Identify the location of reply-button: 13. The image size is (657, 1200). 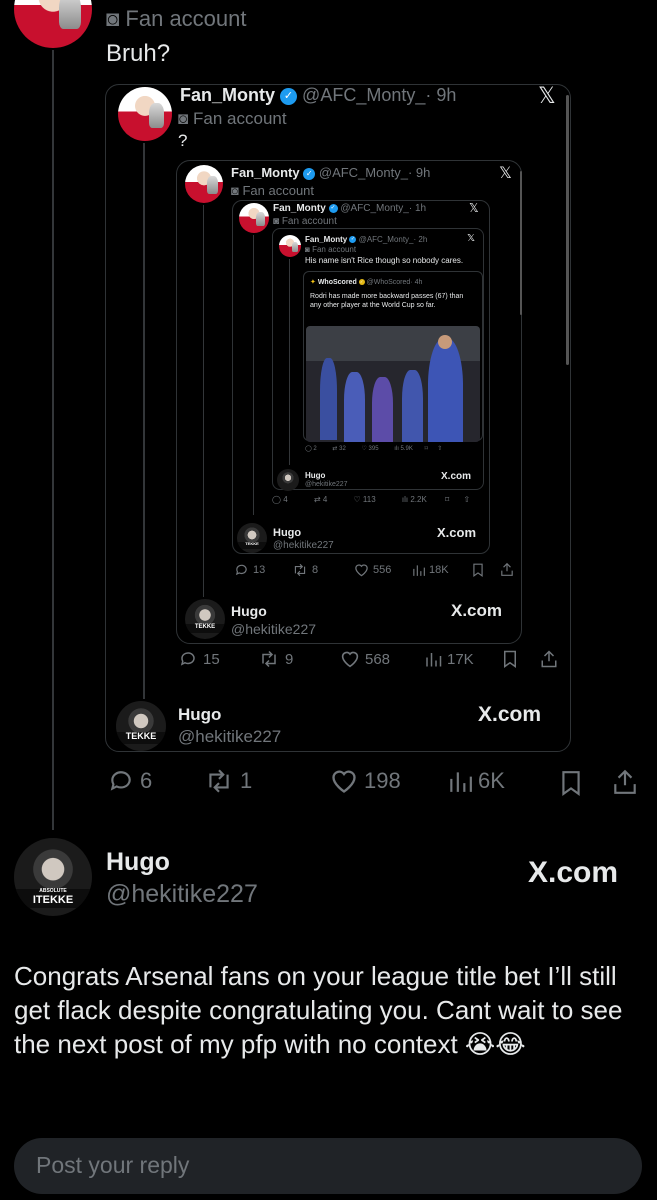
(249, 570).